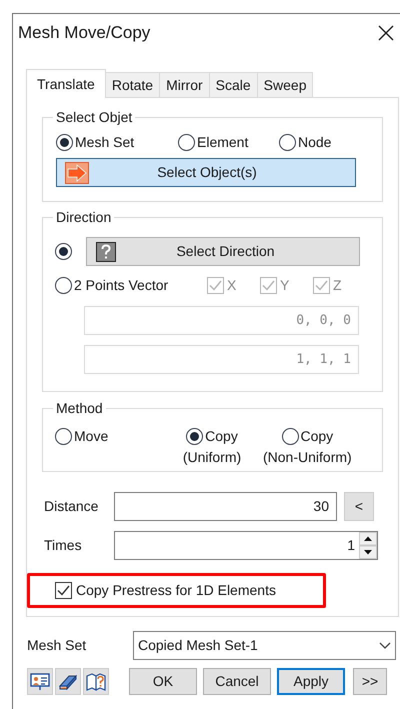 The height and width of the screenshot is (709, 400). Describe the element at coordinates (222, 142) in the screenshot. I see `radio-label: Element` at that location.